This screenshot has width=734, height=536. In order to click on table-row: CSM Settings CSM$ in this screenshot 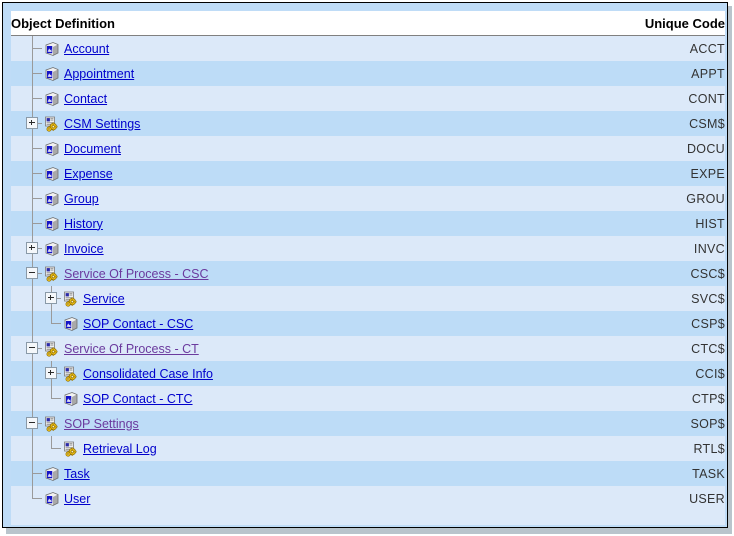, I will do `click(368, 123)`.